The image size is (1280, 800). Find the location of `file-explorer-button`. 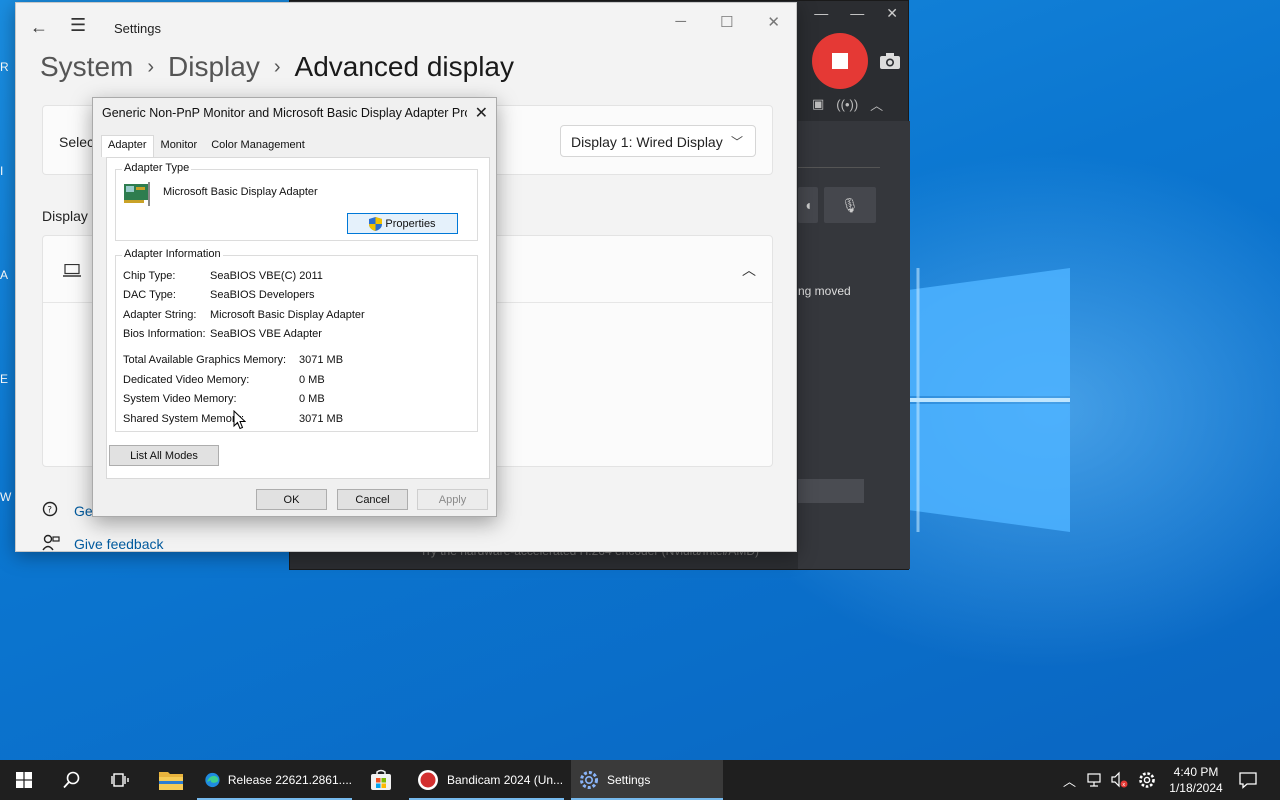

file-explorer-button is located at coordinates (171, 780).